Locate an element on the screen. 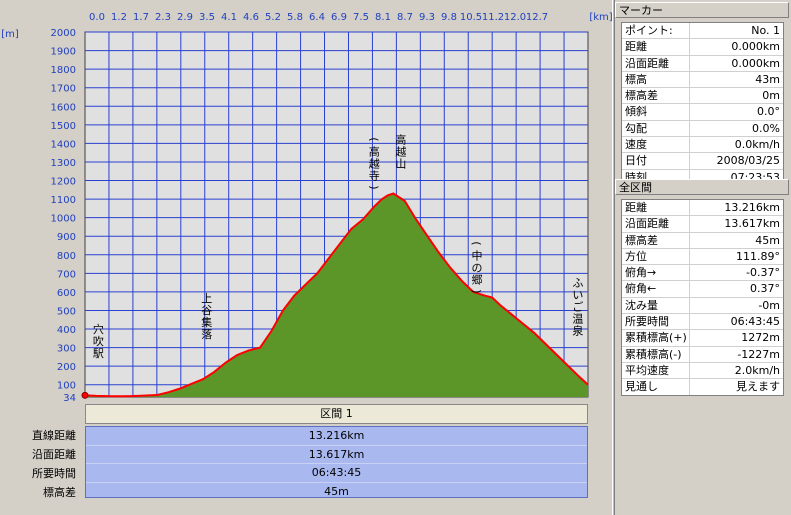  row-key: 累積標高(-) is located at coordinates (656, 354).